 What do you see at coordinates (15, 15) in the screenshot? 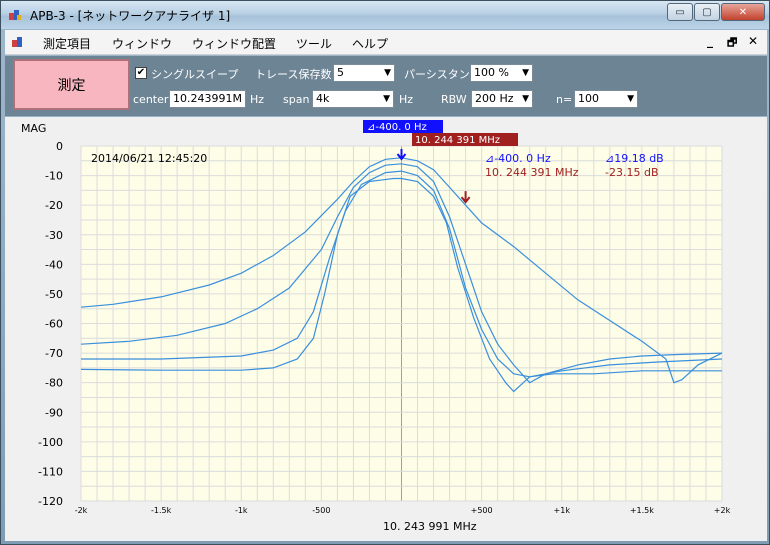
I see `app-icon` at bounding box center [15, 15].